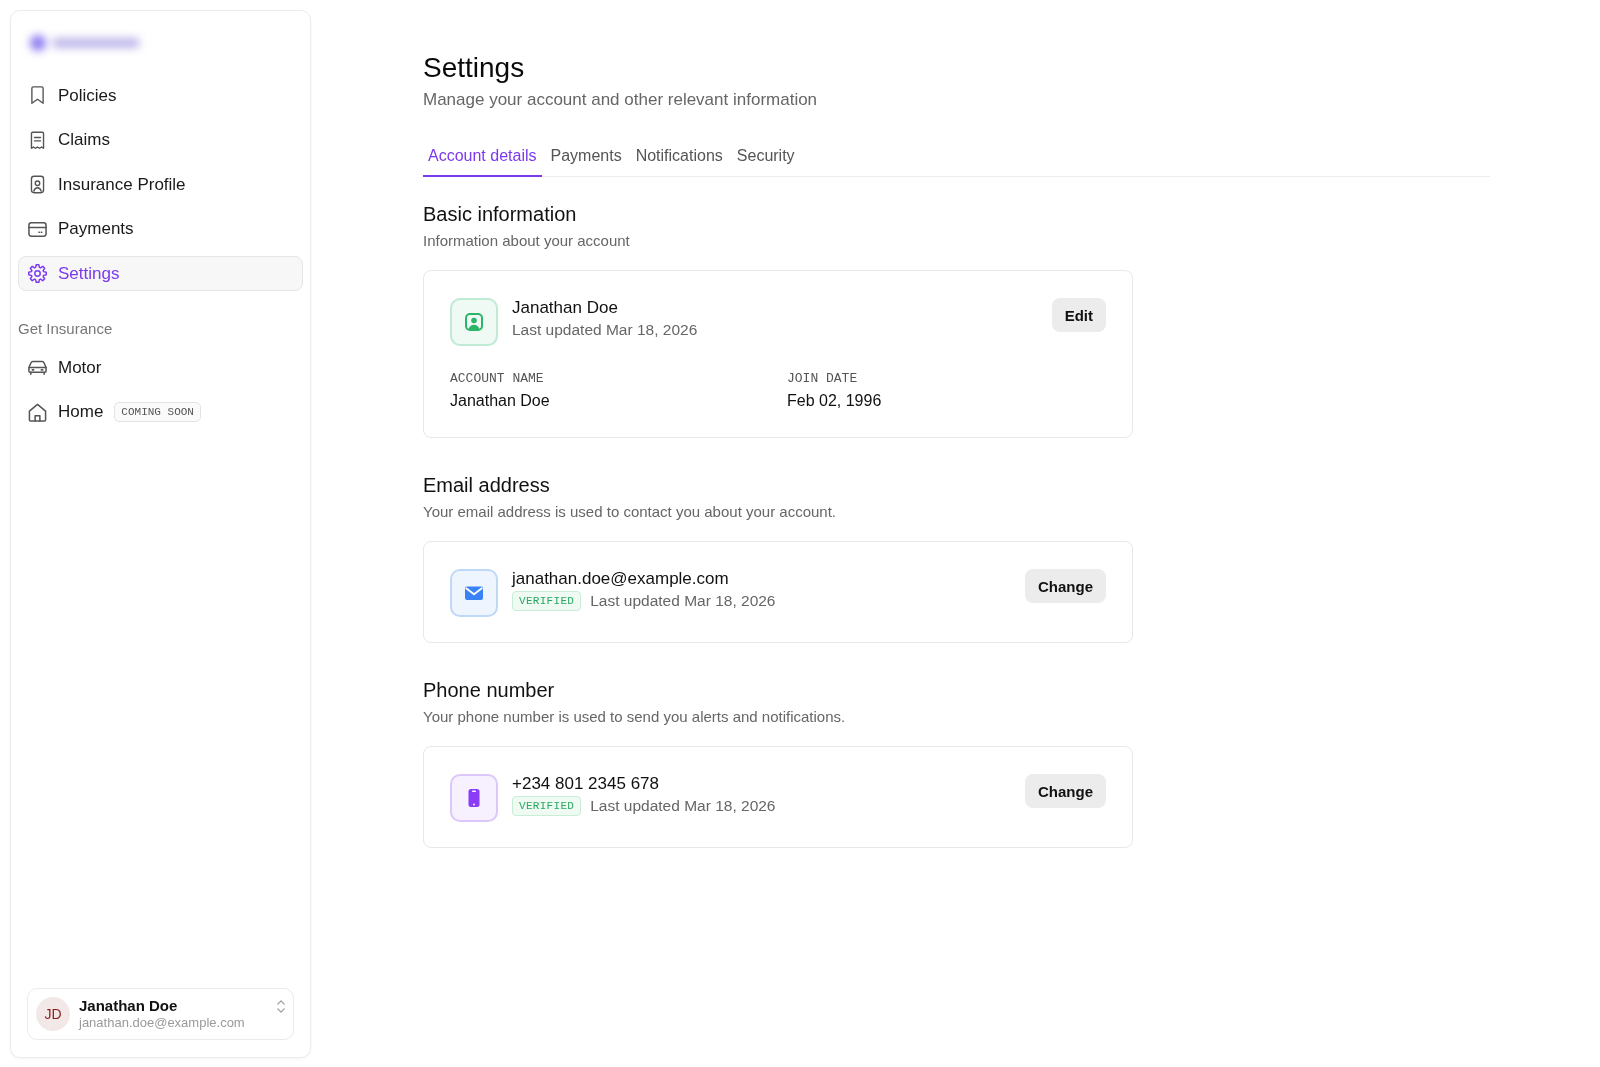 This screenshot has width=1600, height=1067. Describe the element at coordinates (160, 368) in the screenshot. I see `nav-item: Motor` at that location.